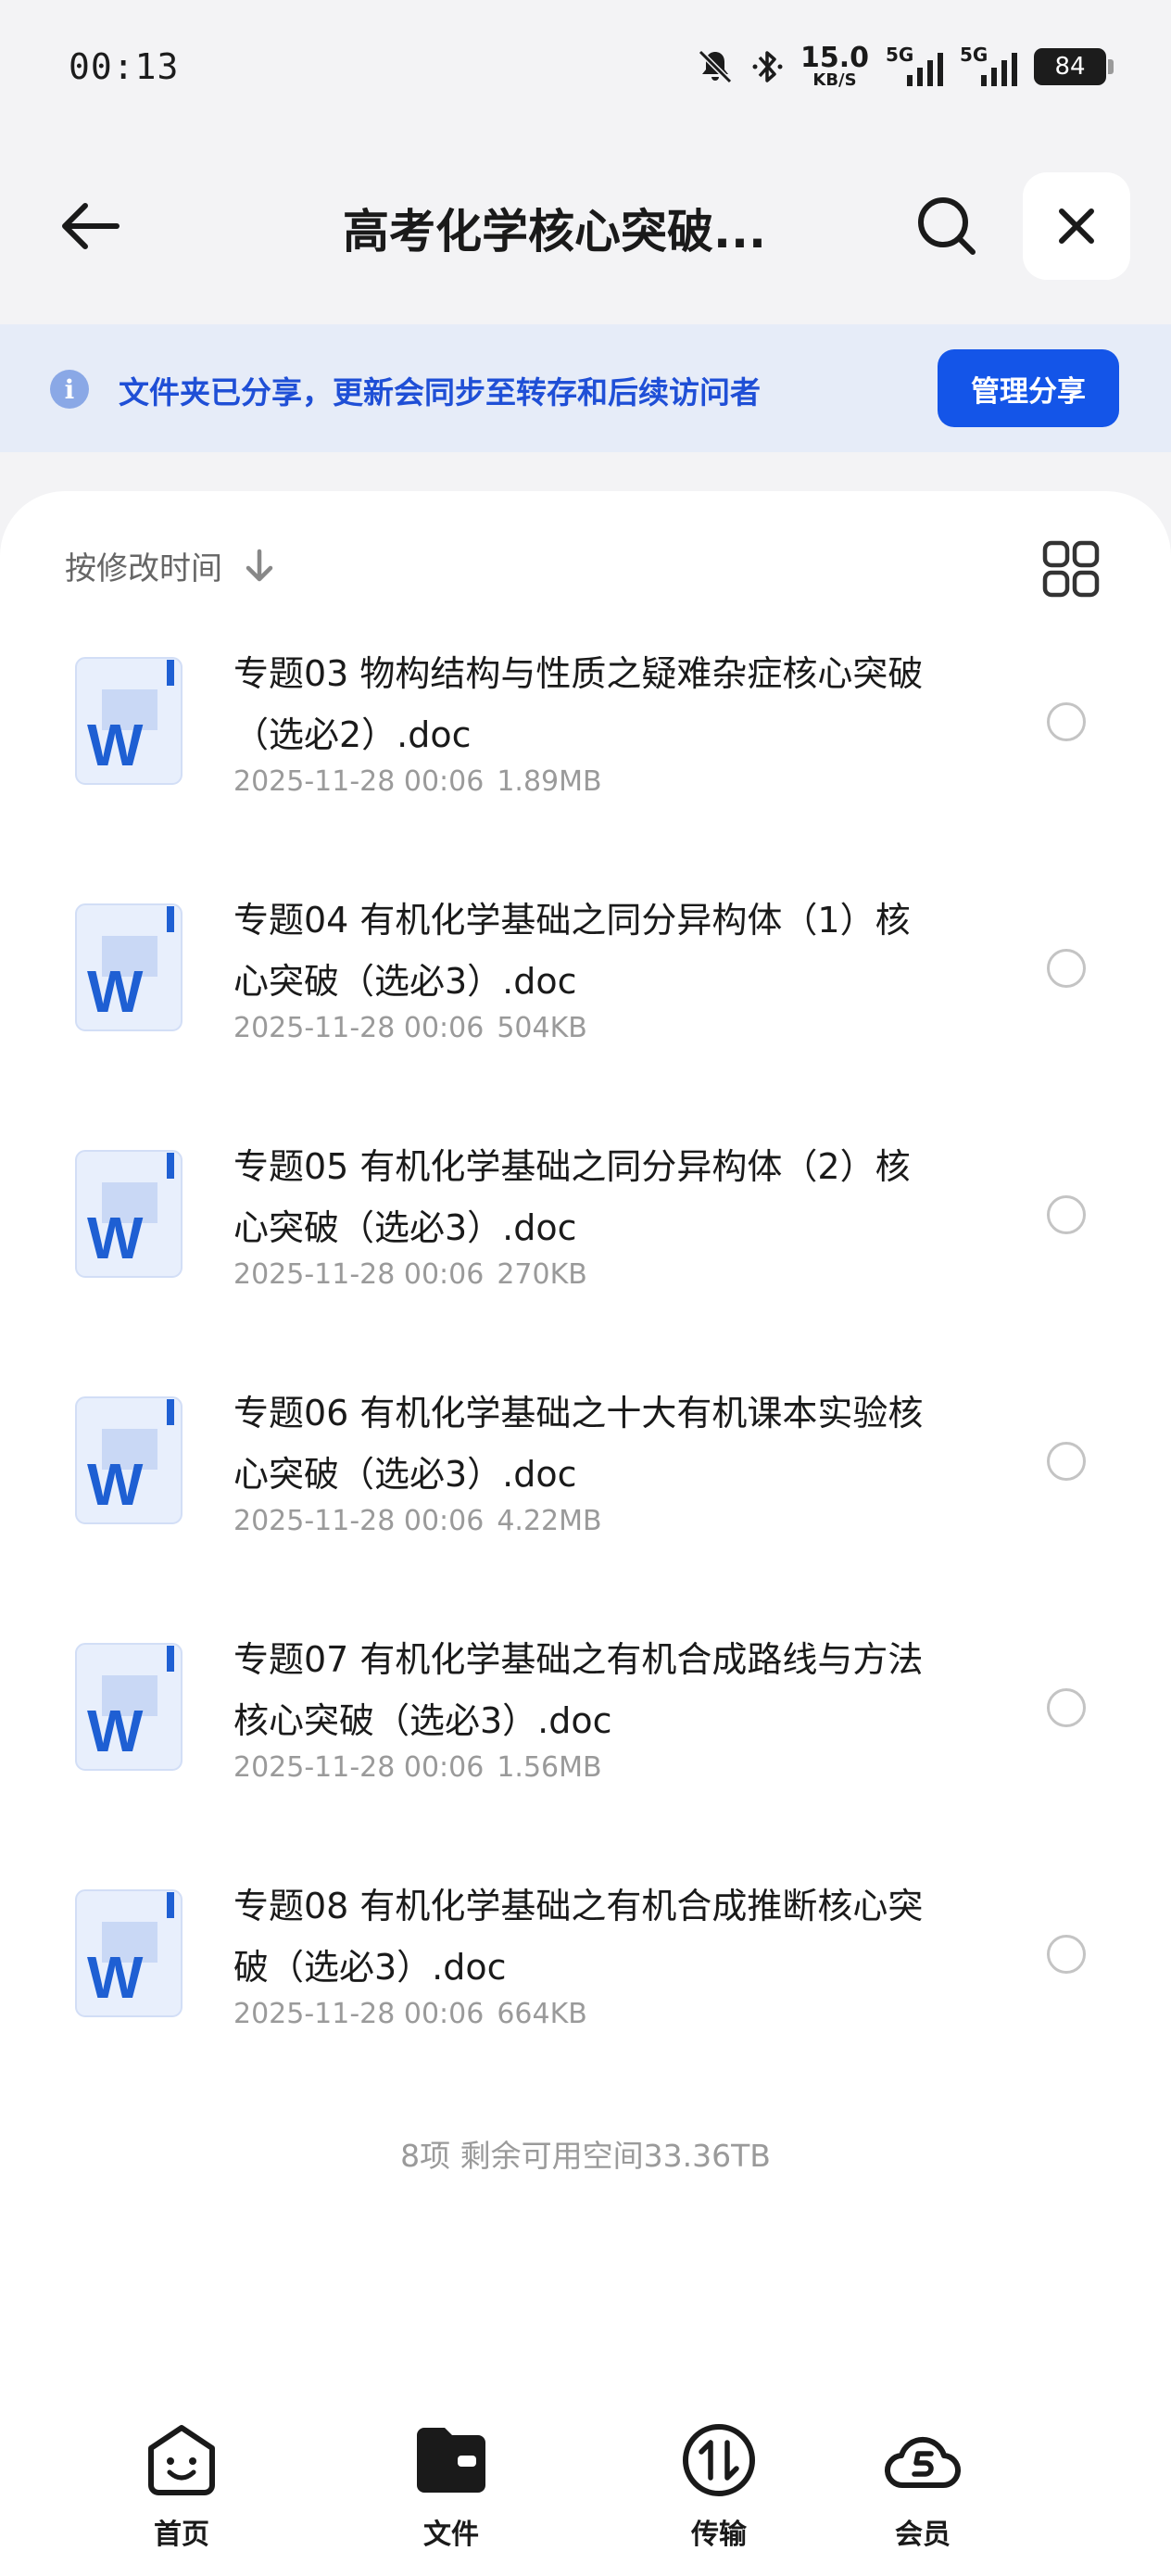 This screenshot has width=1171, height=2576. Describe the element at coordinates (578, 1937) in the screenshot. I see `file-name: 专题08 有机化学基础之有机合成推断核心突破（选必3）.doc` at that location.